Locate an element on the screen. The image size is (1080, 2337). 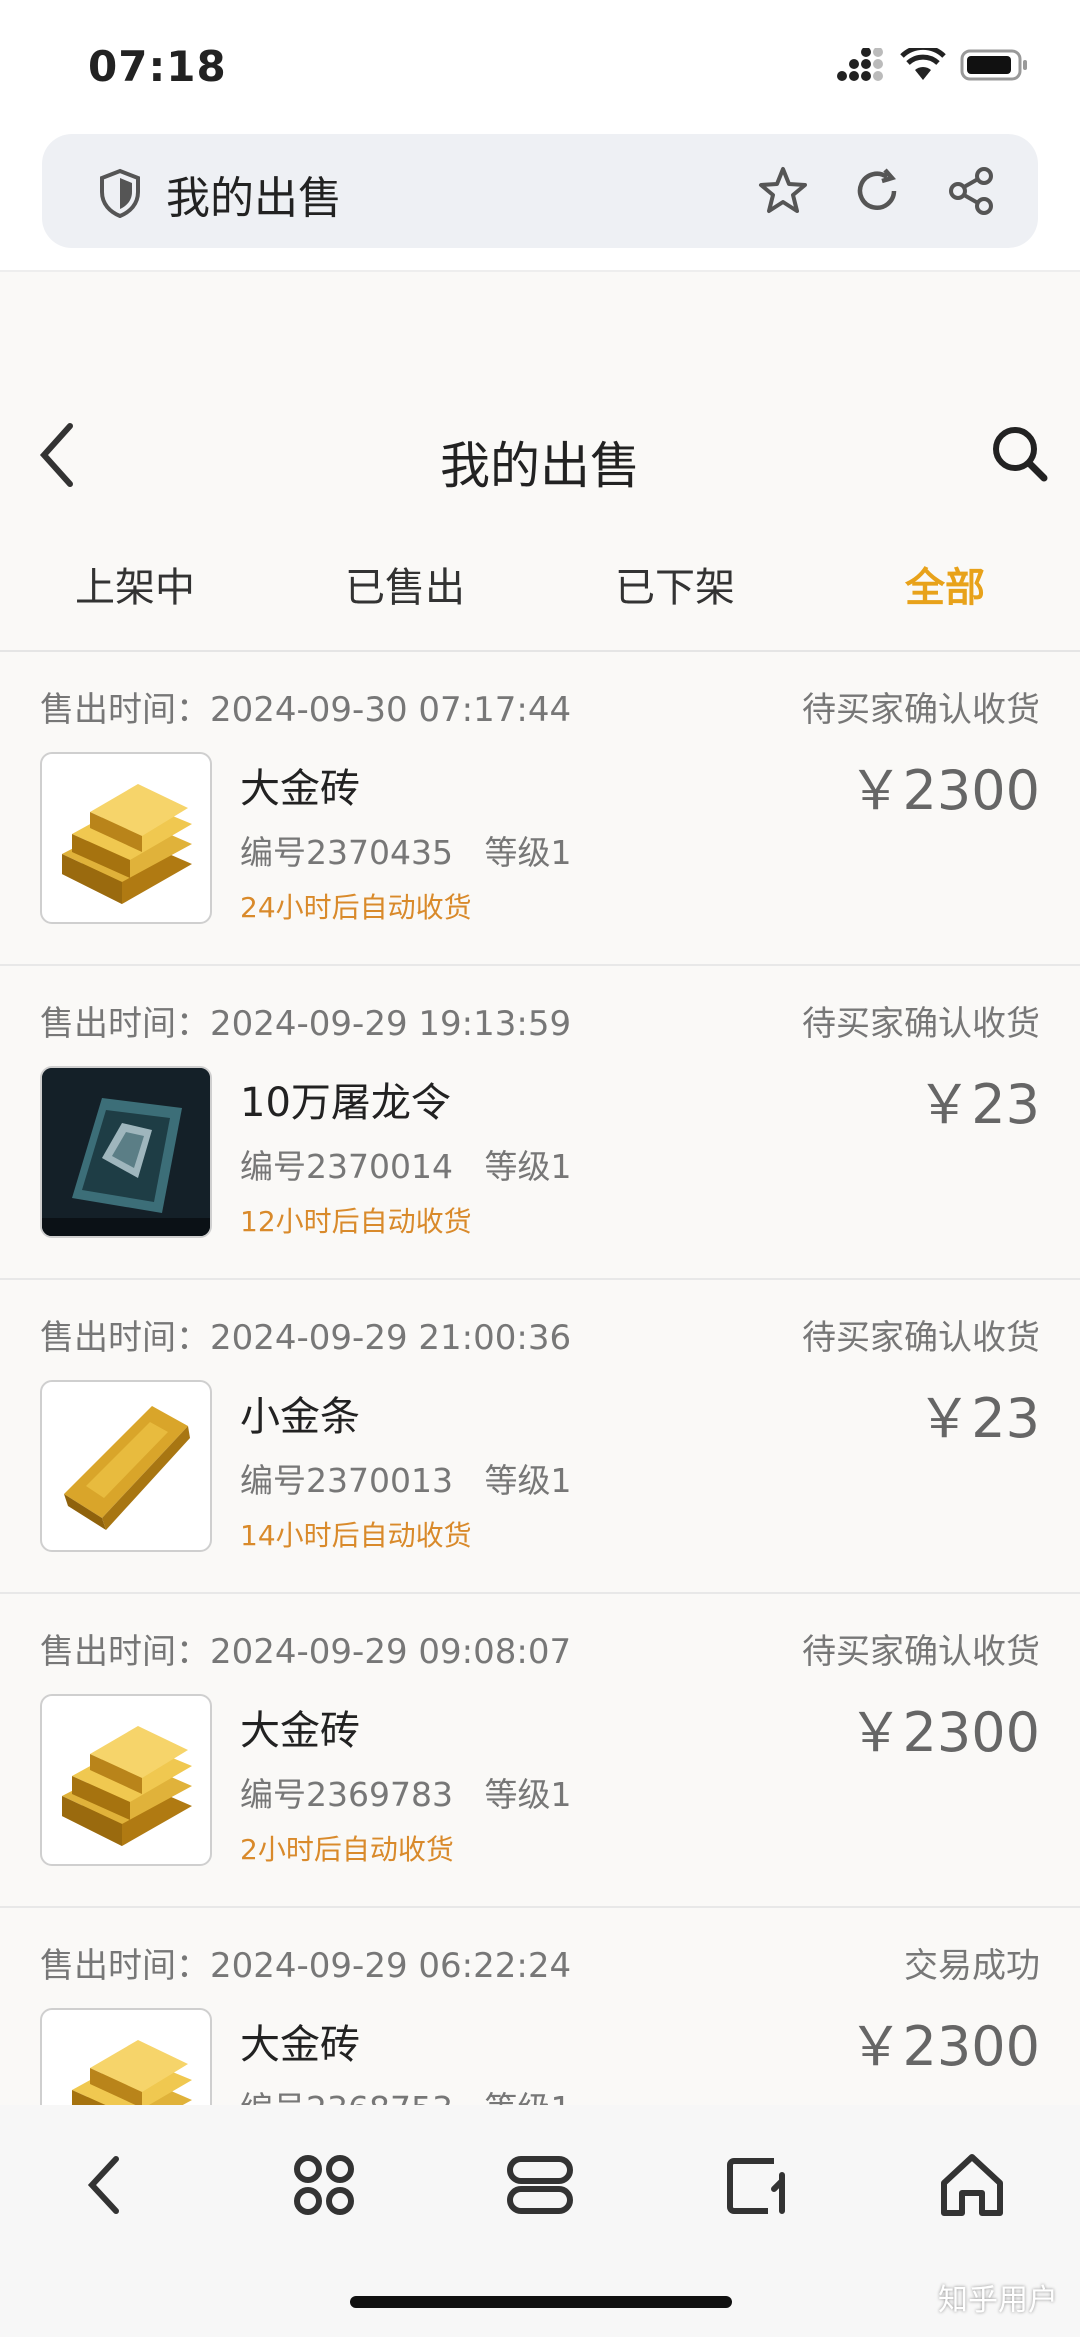
sold-time: 售出时间：2024-09-29 21:00:36 is located at coordinates (306, 1338).